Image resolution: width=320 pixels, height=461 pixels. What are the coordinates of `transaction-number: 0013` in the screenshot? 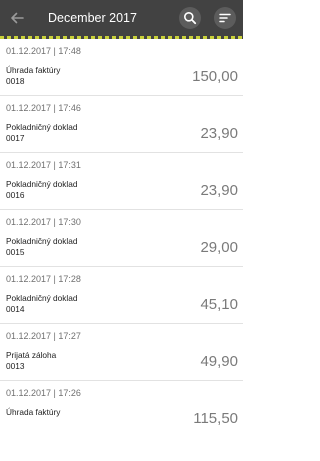 It's located at (15, 366).